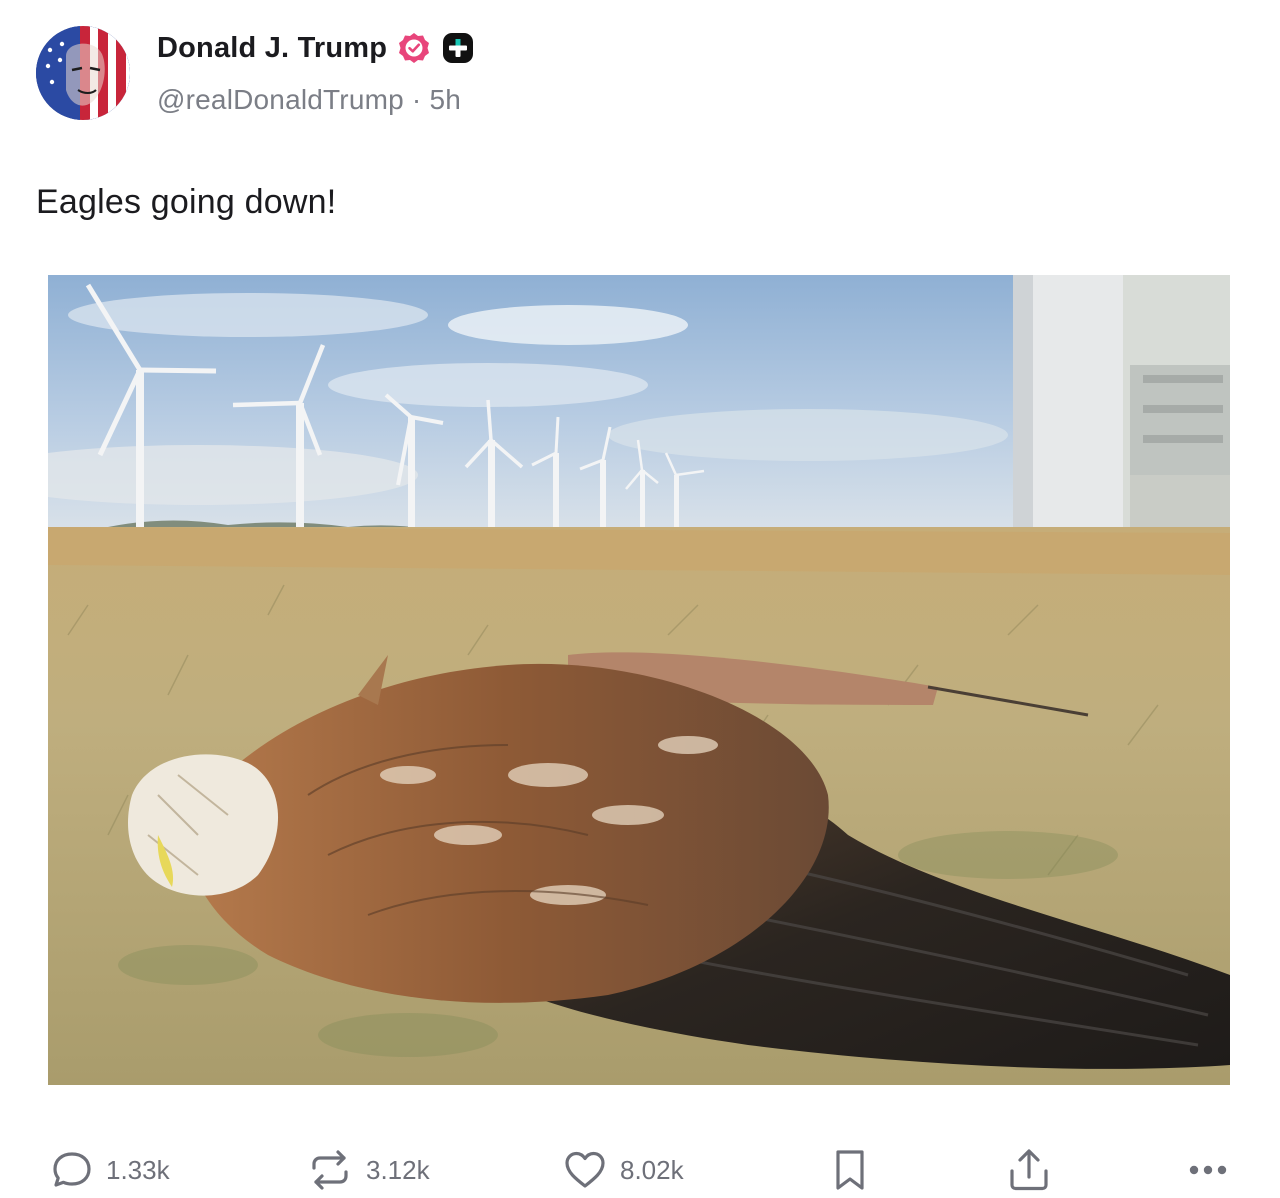 The height and width of the screenshot is (1198, 1280). I want to click on more-icon, so click(1208, 1170).